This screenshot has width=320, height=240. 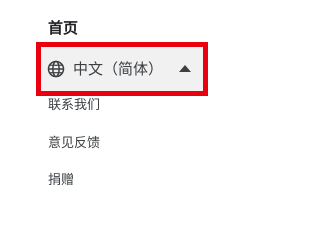 I want to click on feedback-link: 意见反馈, so click(x=74, y=144).